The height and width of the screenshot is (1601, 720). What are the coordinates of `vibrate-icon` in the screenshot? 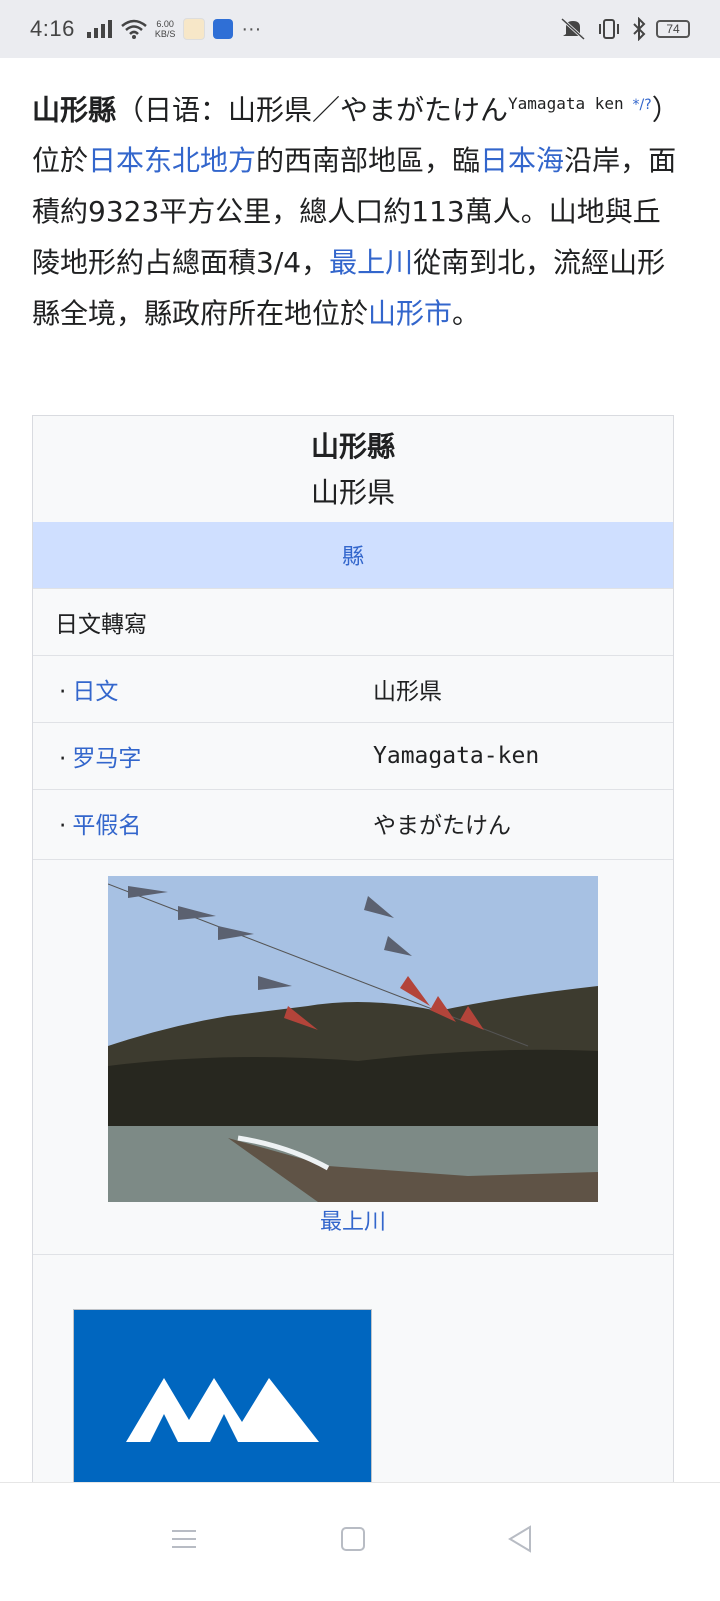 It's located at (609, 29).